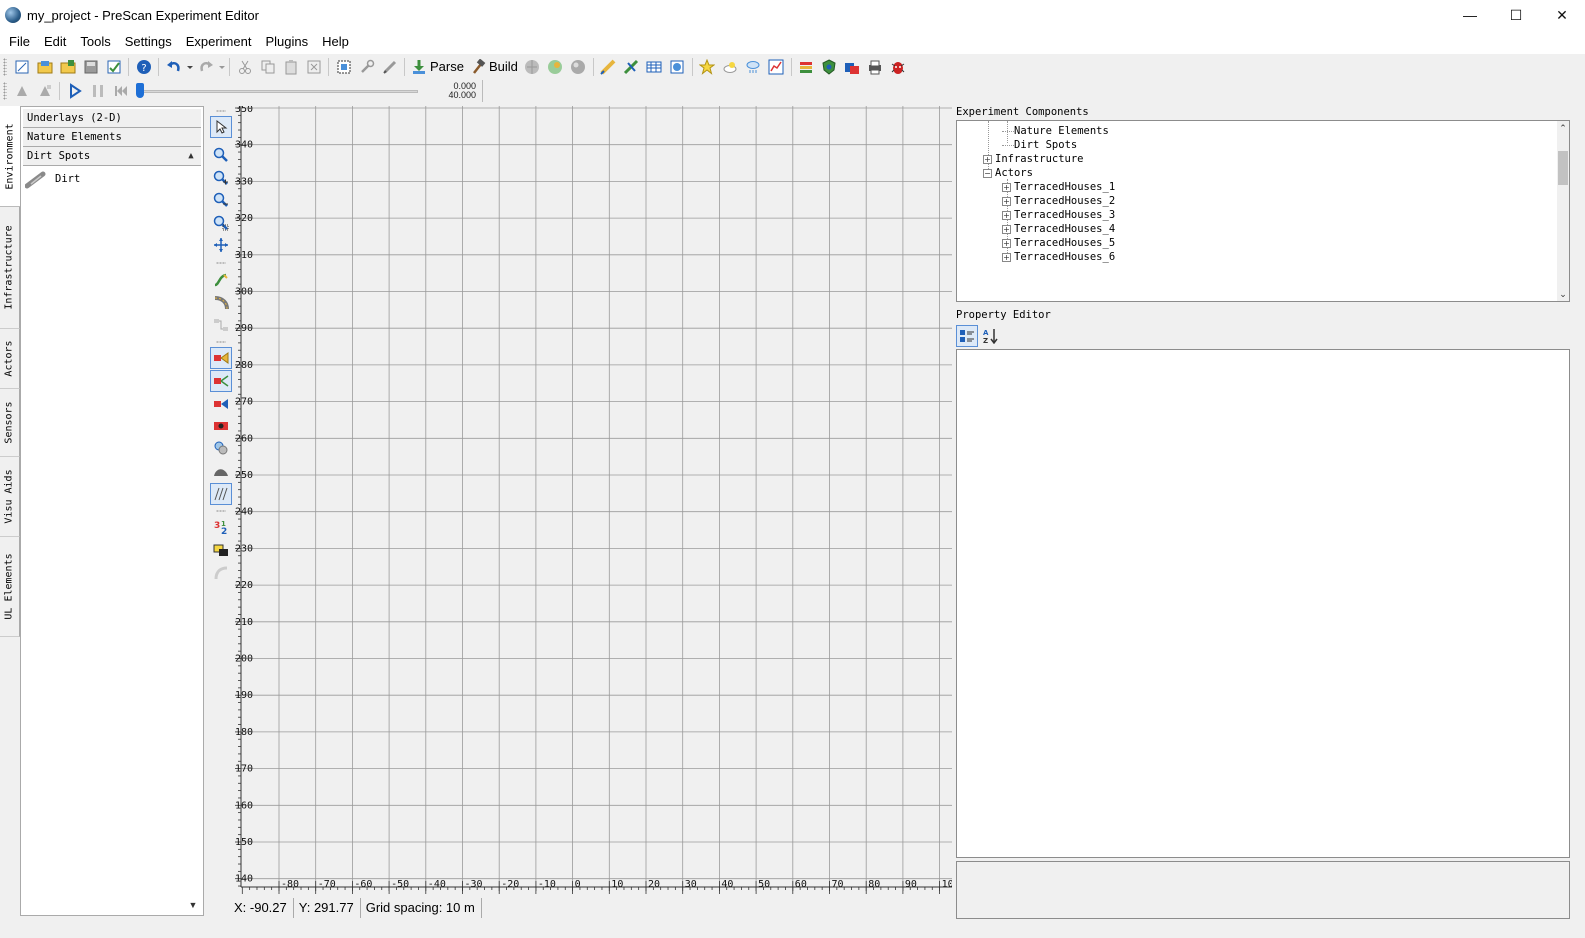  Describe the element at coordinates (1516, 15) in the screenshot. I see `maximize-button: ☐` at that location.